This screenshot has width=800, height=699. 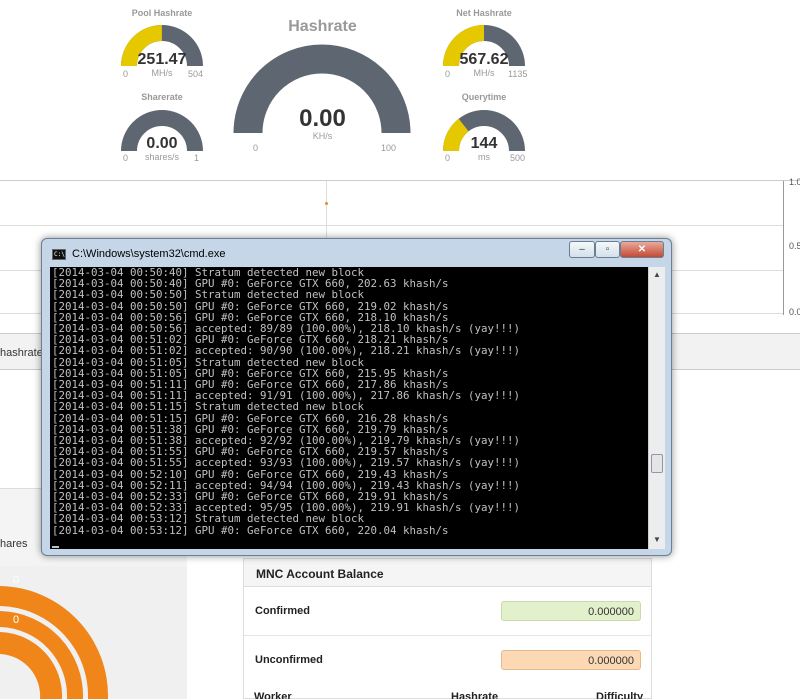 What do you see at coordinates (657, 540) in the screenshot?
I see `scroll-down-icon: ▼` at bounding box center [657, 540].